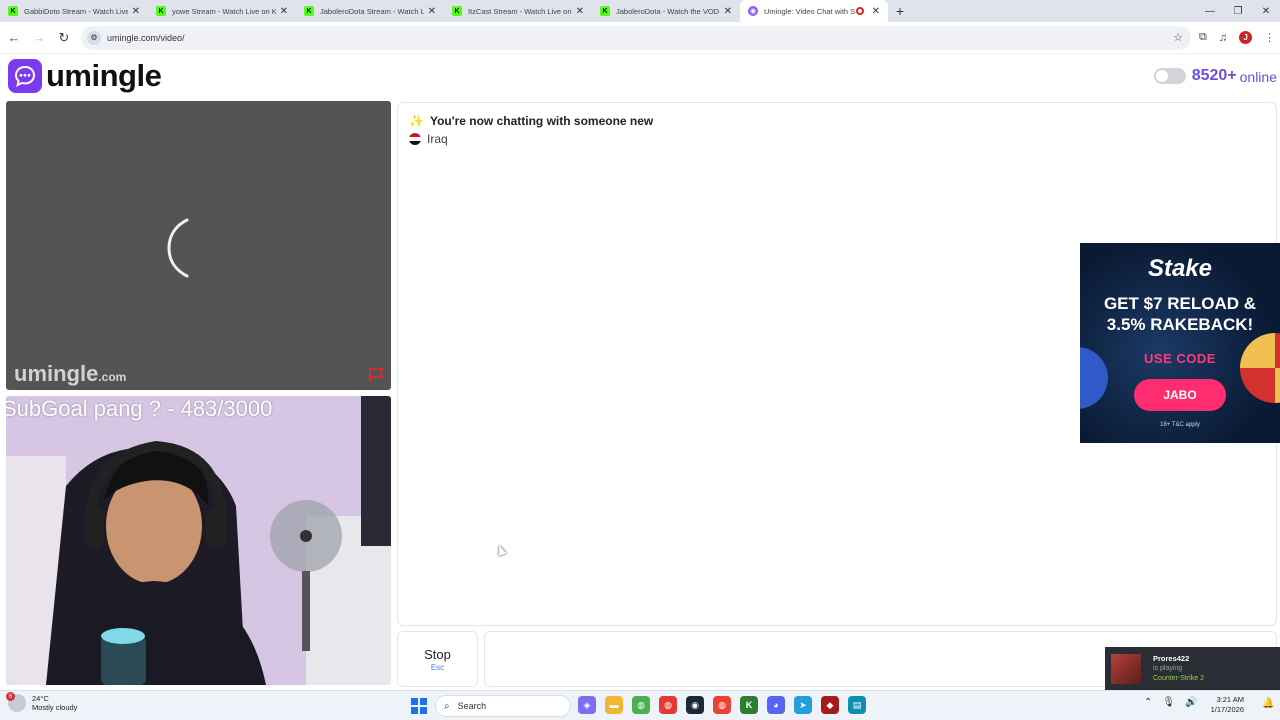 The width and height of the screenshot is (1280, 720). What do you see at coordinates (39, 38) in the screenshot?
I see `forward-icon: →` at bounding box center [39, 38].